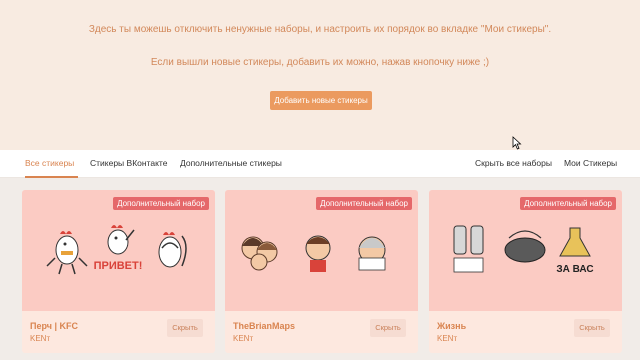 The width and height of the screenshot is (640, 360). I want to click on rooster-sticker-2: ПРИВЕТ!, so click(118, 248).